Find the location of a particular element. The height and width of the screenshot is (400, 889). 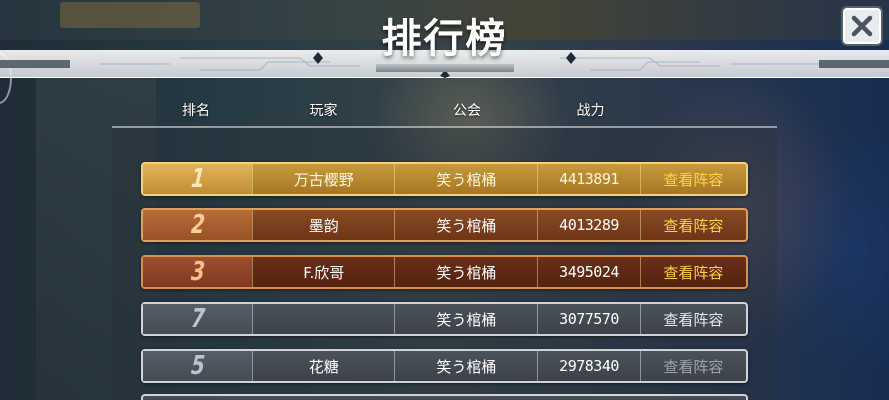

rank-number: 3 is located at coordinates (197, 272).